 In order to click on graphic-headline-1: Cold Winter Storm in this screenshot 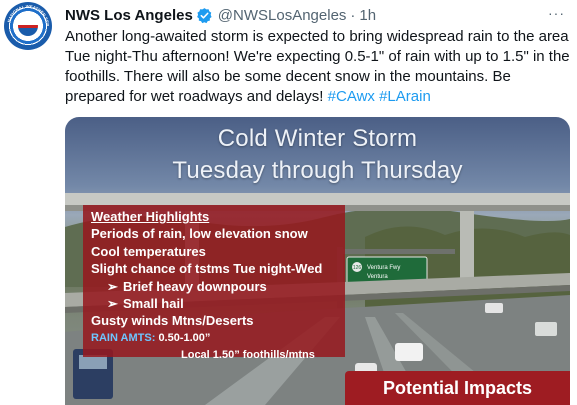, I will do `click(317, 138)`.